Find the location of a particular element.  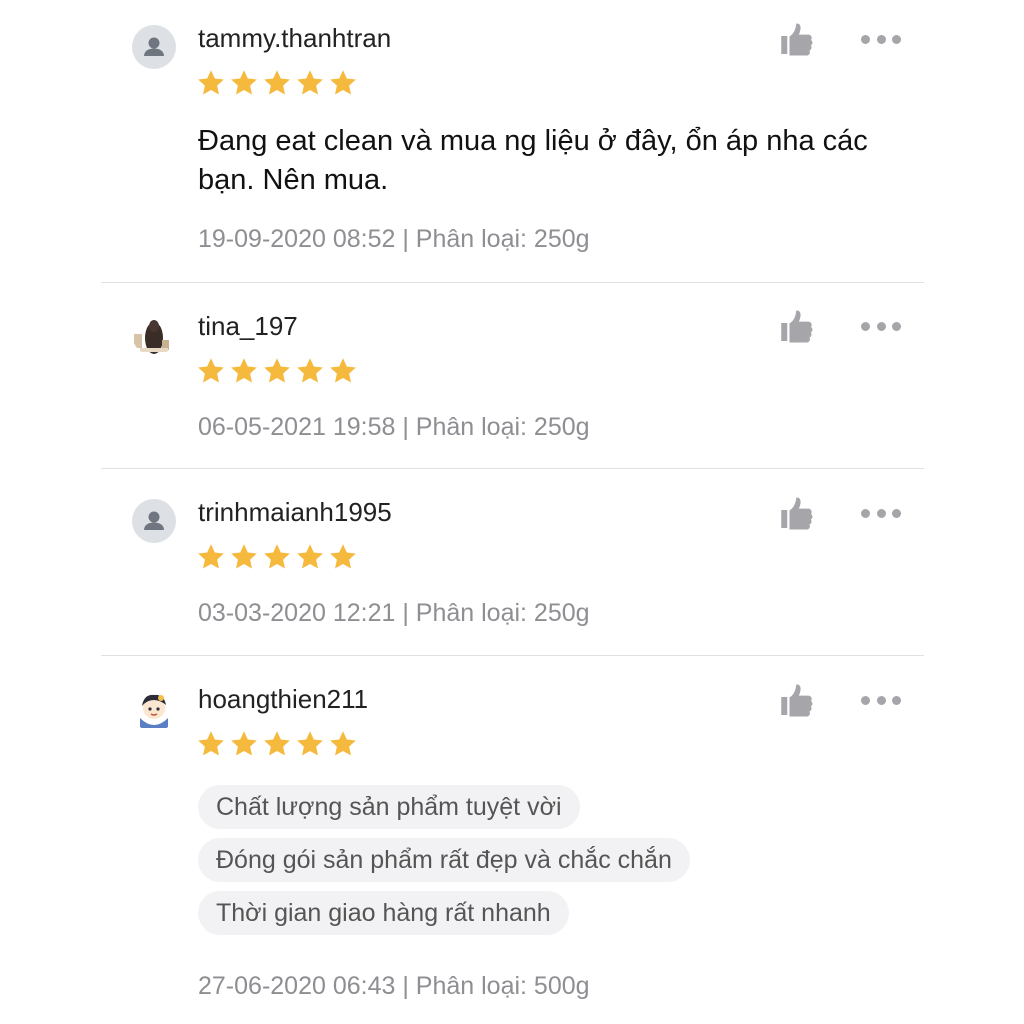

review-meta: 27-06-2020 06:43 | Phân loại: 500g is located at coordinates (394, 986).